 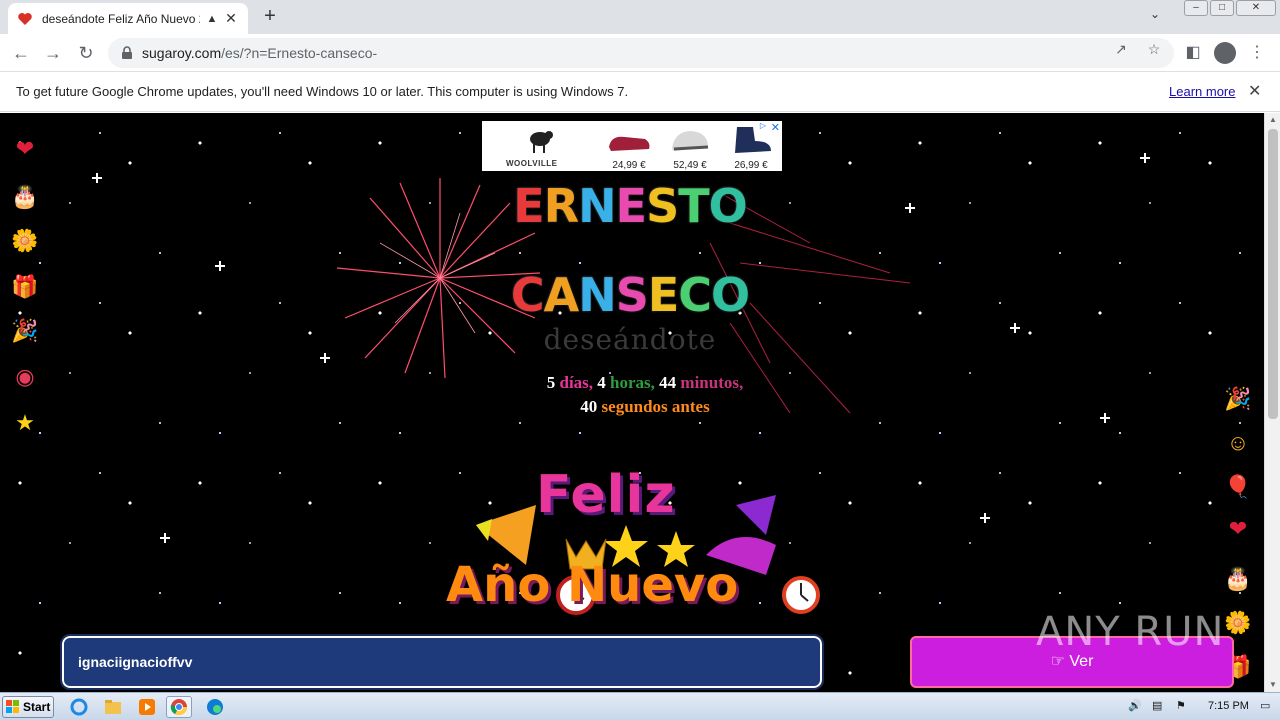 What do you see at coordinates (147, 707) in the screenshot?
I see `media-player-icon` at bounding box center [147, 707].